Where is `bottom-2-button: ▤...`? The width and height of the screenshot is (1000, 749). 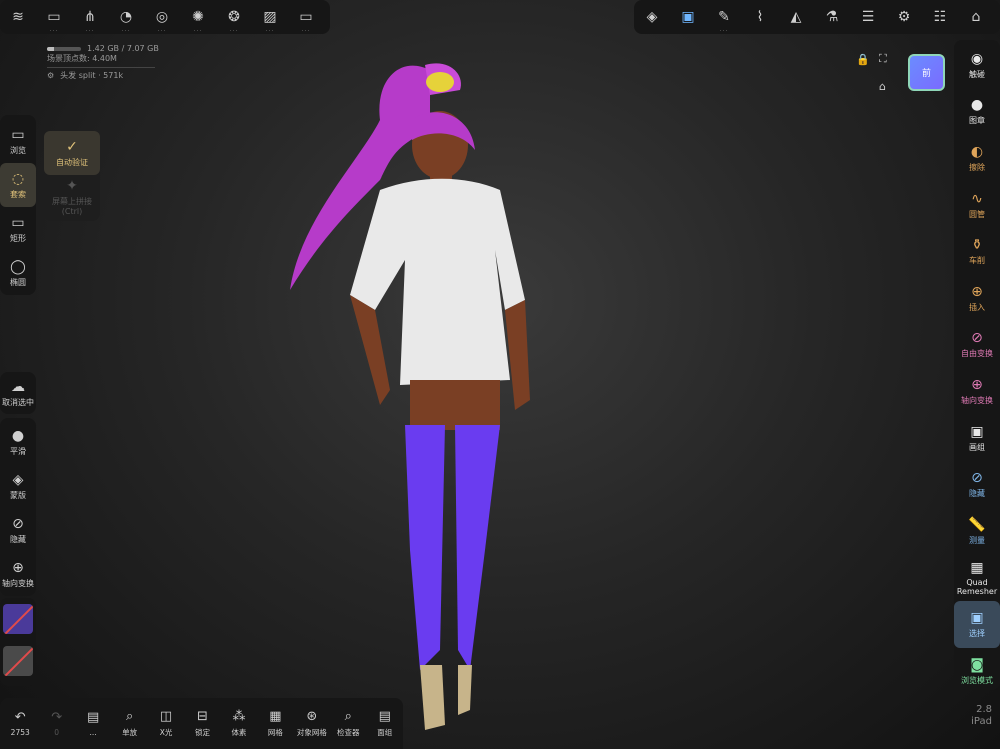 bottom-2-button: ▤... is located at coordinates (93, 723).